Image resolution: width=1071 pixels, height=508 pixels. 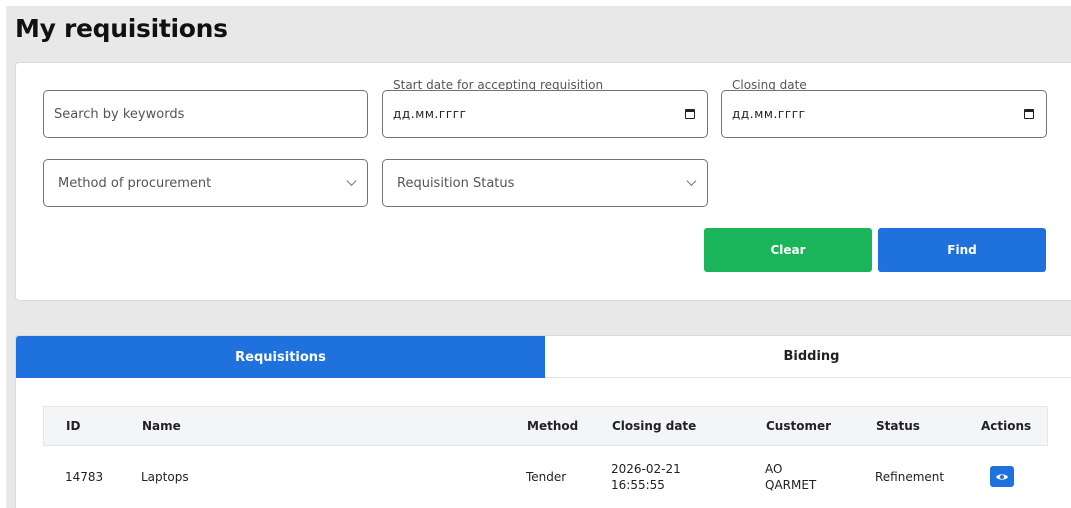 I want to click on tab-bidding: Bidding, so click(x=808, y=357).